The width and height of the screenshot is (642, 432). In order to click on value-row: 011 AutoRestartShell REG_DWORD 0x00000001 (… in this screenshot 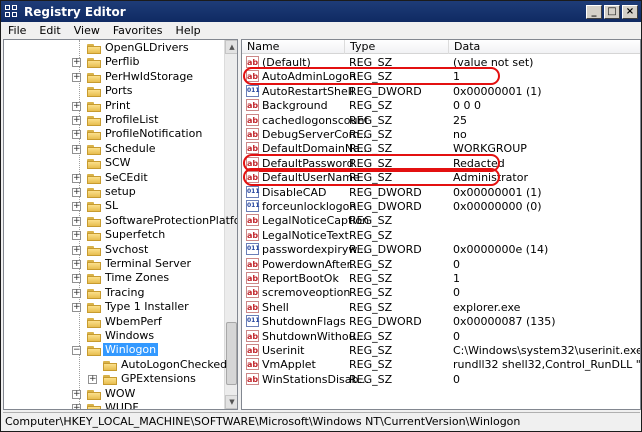, I will do `click(441, 91)`.